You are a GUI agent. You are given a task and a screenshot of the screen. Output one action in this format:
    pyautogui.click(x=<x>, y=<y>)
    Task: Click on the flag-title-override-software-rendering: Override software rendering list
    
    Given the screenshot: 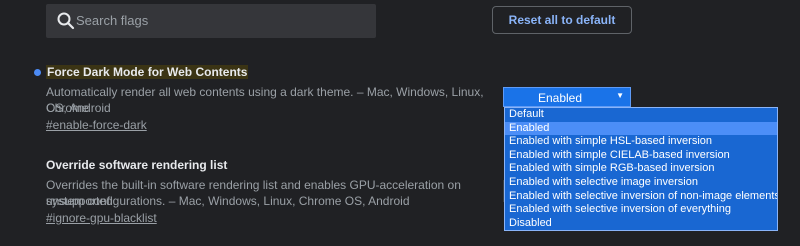 What is the action you would take?
    pyautogui.click(x=137, y=165)
    